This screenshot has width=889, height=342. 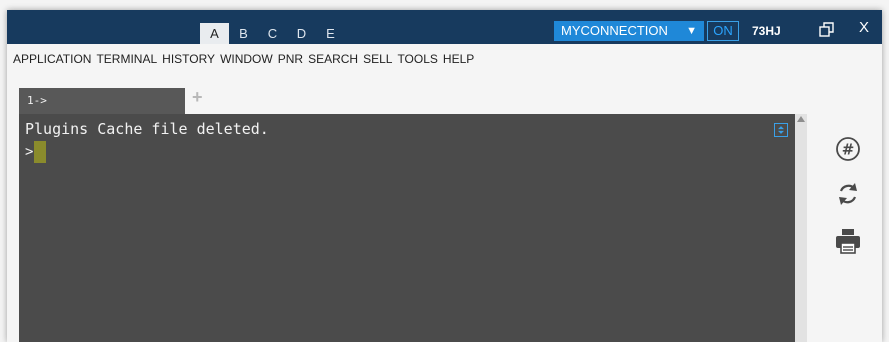 I want to click on menu-tools: TOOLS, so click(x=417, y=59).